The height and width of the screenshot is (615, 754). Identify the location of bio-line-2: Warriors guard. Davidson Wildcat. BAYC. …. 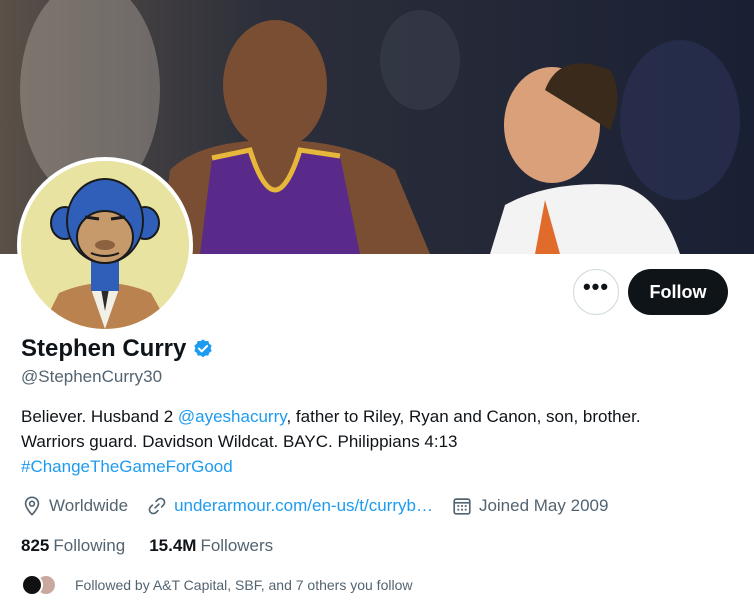
(239, 441).